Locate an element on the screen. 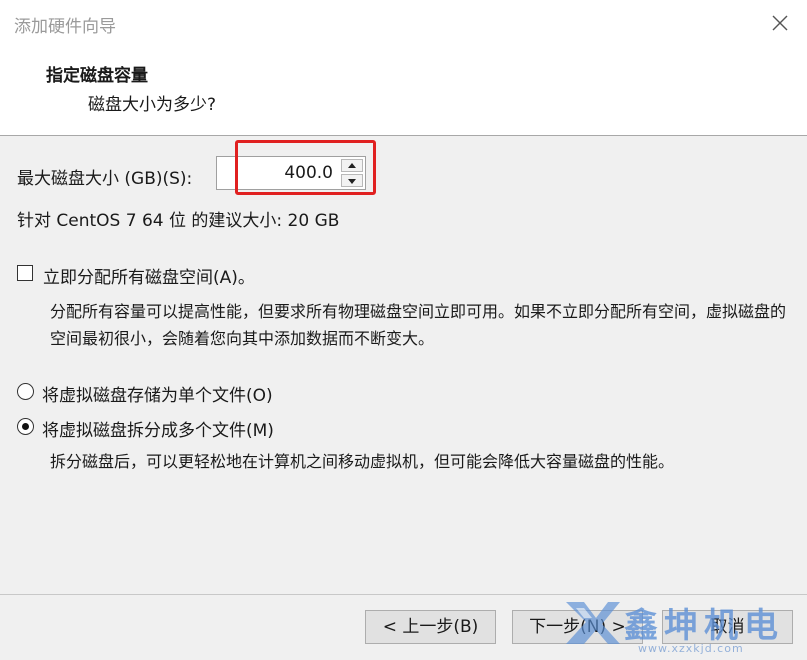 The image size is (807, 660). close-button is located at coordinates (780, 23).